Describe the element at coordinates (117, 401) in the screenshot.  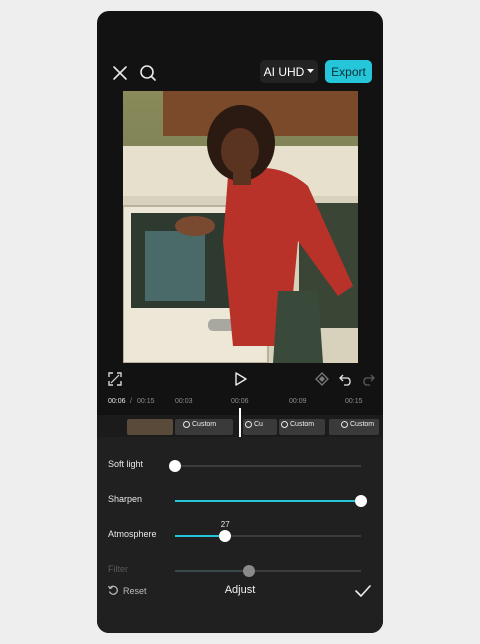
I see `current-time: 00:06` at that location.